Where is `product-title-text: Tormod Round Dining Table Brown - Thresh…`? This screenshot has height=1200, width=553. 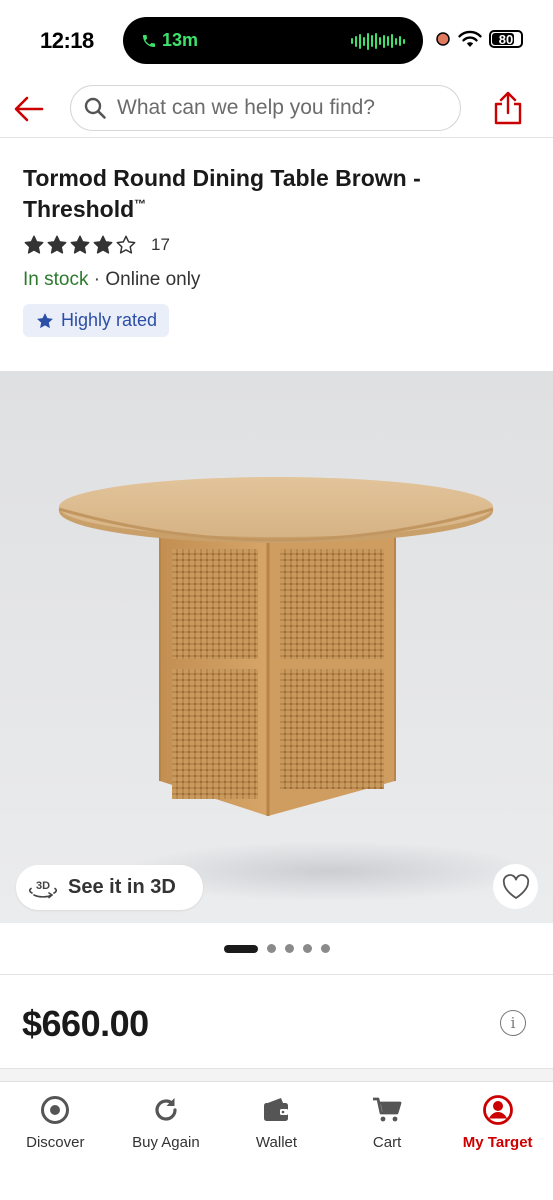
product-title-text: Tormod Round Dining Table Brown - Thresh… is located at coordinates (222, 193).